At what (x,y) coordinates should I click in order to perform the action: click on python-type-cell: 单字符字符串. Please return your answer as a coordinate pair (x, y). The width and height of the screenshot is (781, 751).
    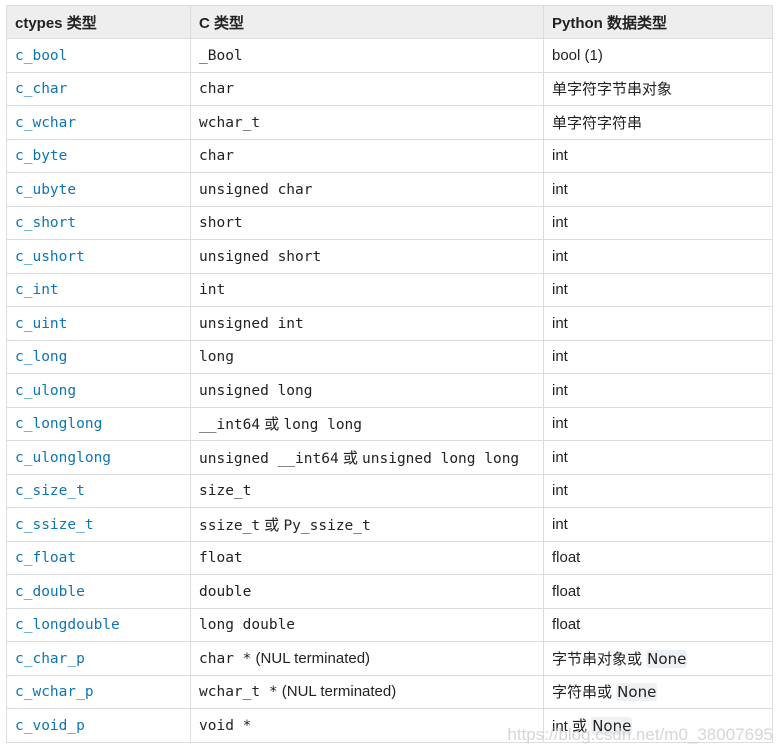
    Looking at the image, I should click on (658, 122).